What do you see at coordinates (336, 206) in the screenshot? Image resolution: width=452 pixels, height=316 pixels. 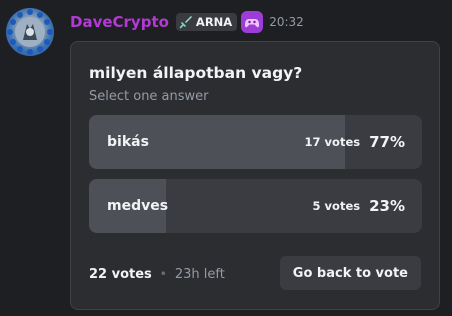 I see `poll-answer-votes: 5 votes` at bounding box center [336, 206].